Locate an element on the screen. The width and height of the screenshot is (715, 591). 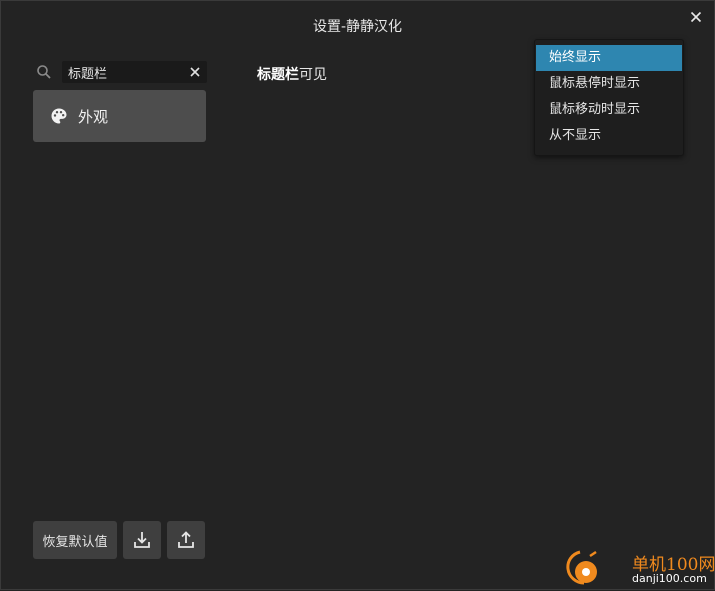
search-input is located at coordinates (124, 72).